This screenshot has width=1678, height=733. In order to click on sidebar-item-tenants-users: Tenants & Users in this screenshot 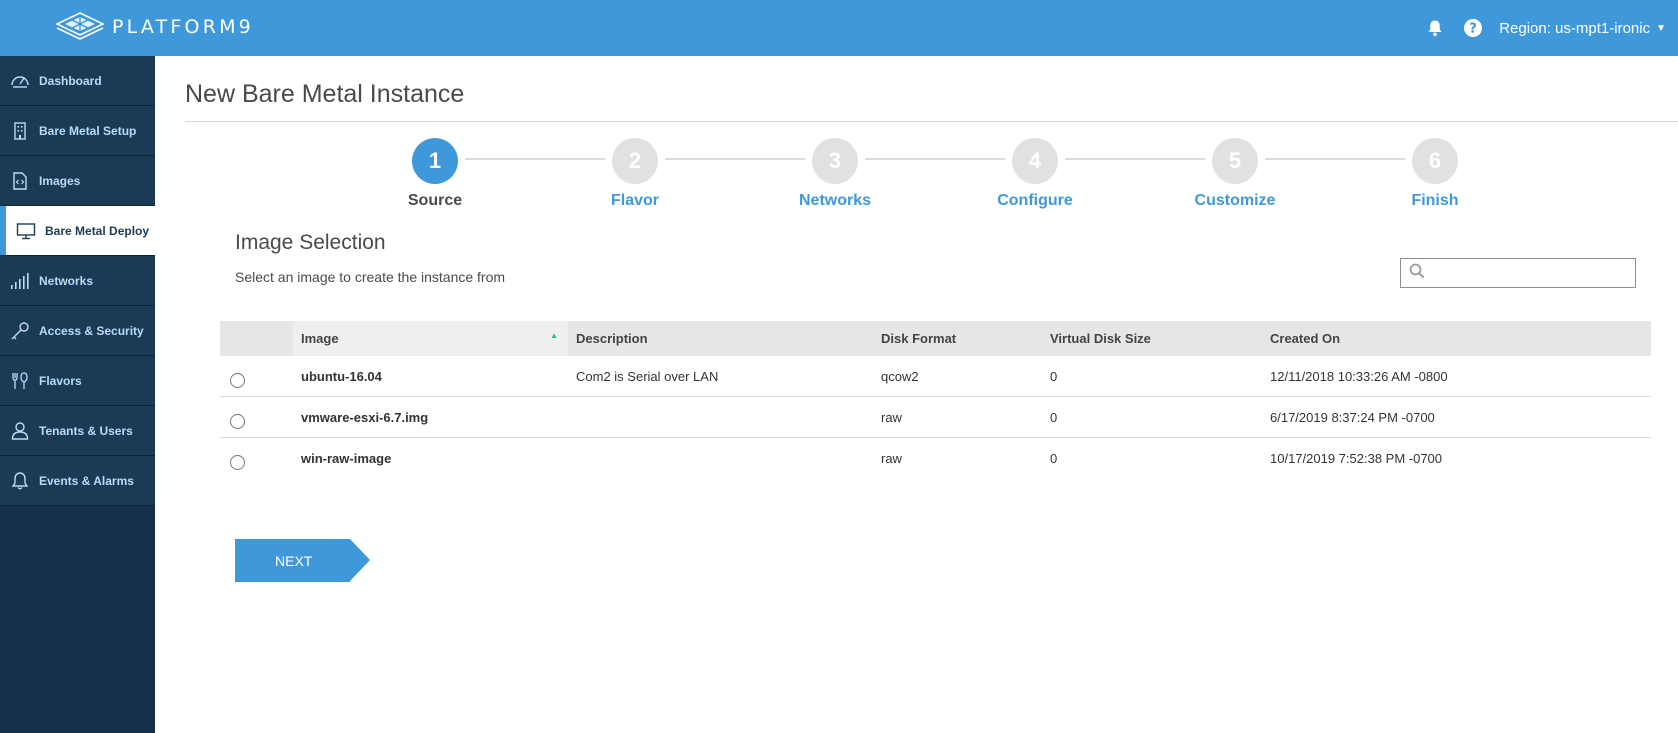, I will do `click(77, 431)`.